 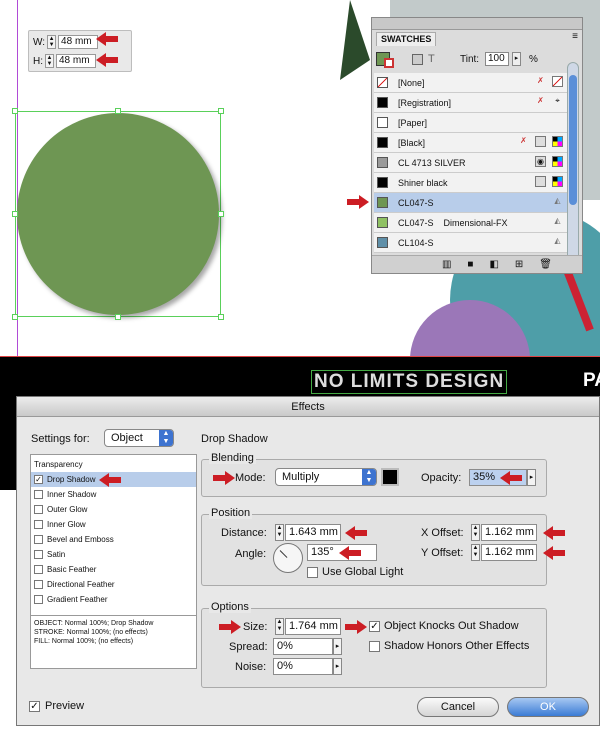 What do you see at coordinates (389, 63) in the screenshot?
I see `stroke-color-icon` at bounding box center [389, 63].